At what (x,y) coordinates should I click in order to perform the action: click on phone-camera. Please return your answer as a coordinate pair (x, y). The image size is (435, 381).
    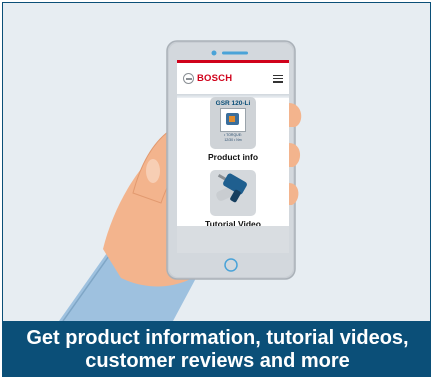
    Looking at the image, I should click on (214, 53).